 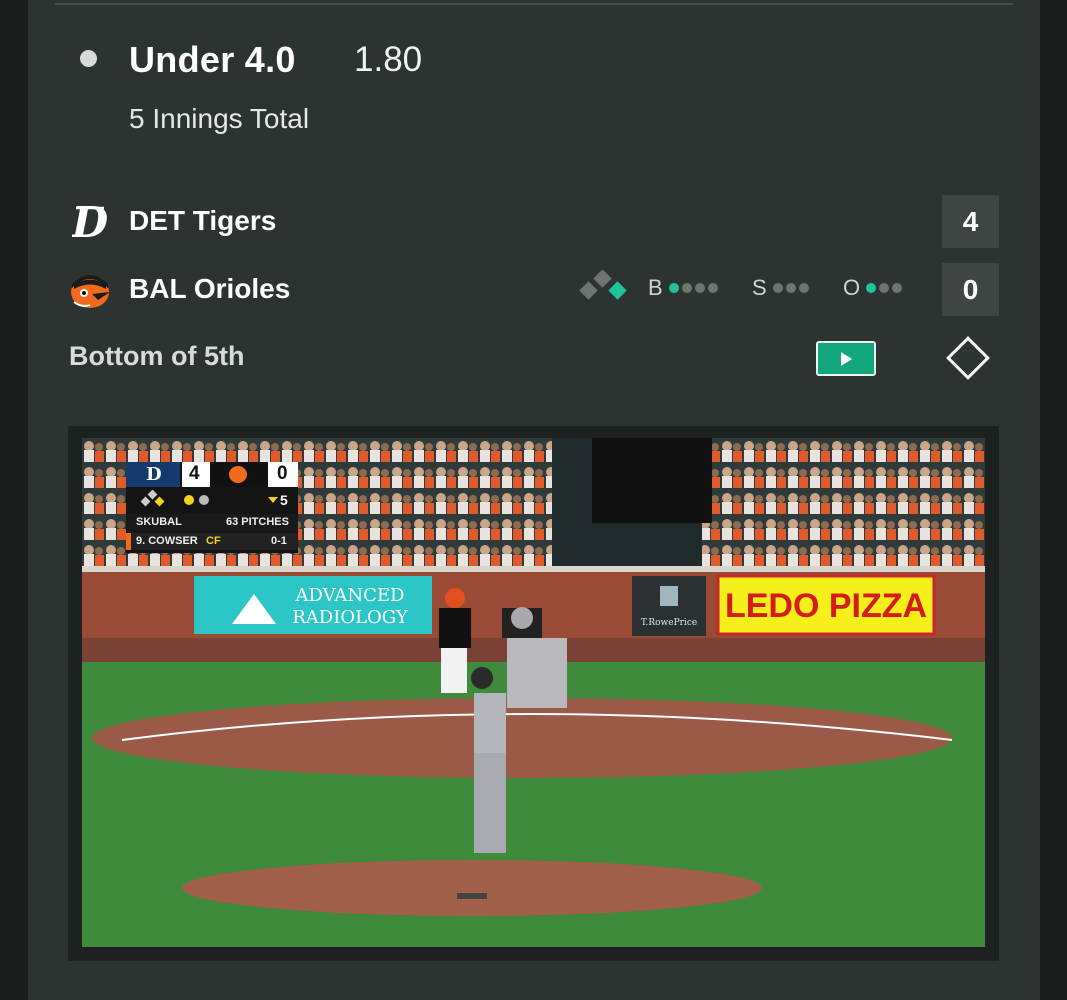 I want to click on balls-label: B, so click(x=655, y=287).